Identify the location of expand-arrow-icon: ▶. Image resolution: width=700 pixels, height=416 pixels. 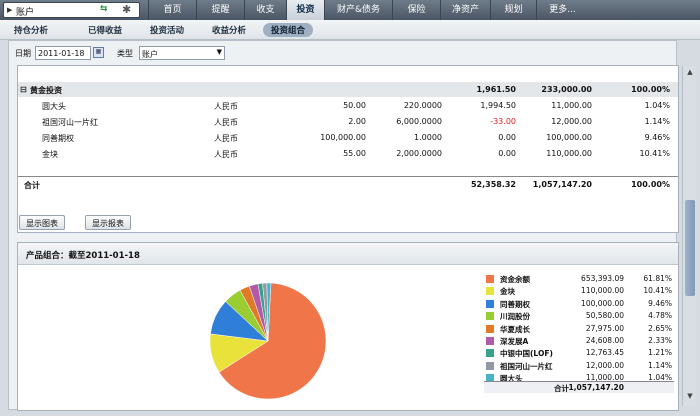
(9, 10).